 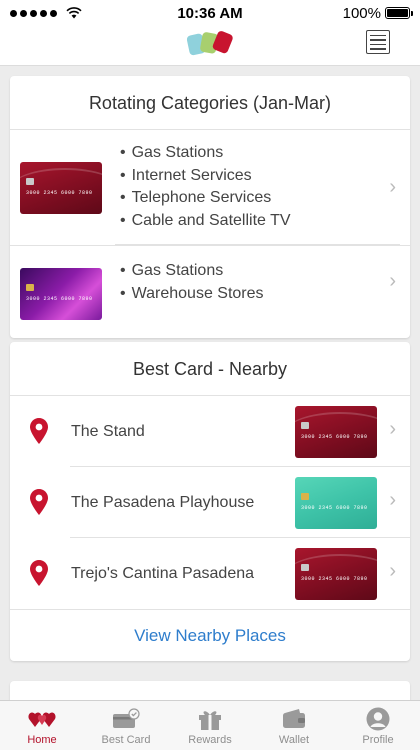 What do you see at coordinates (205, 198) in the screenshot?
I see `category-item: Telephone Services` at bounding box center [205, 198].